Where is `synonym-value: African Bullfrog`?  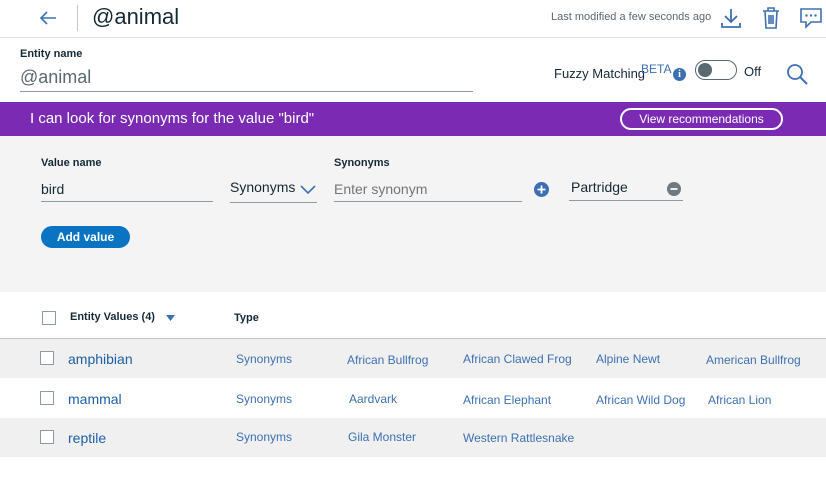
synonym-value: African Bullfrog is located at coordinates (388, 360).